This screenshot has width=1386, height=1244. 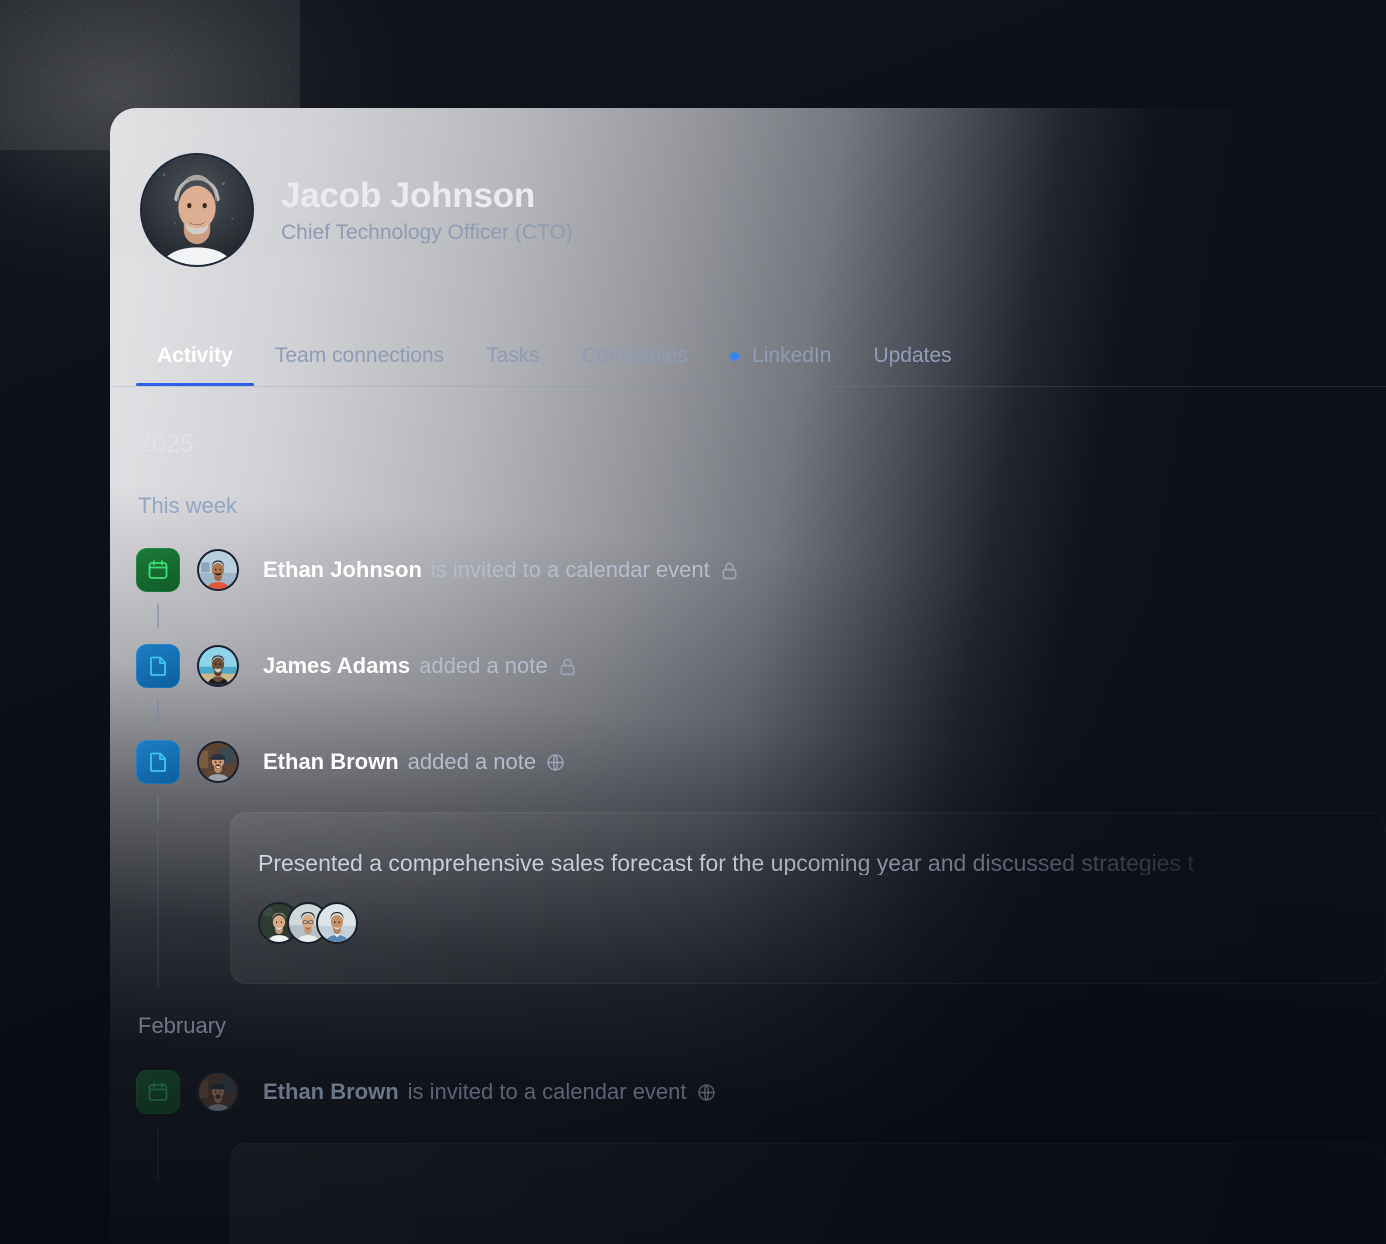 I want to click on tab-team-connections: Team connections, so click(x=359, y=356).